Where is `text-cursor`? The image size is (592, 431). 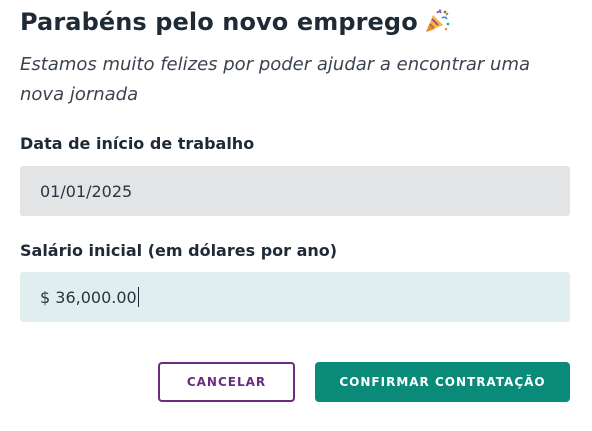
text-cursor is located at coordinates (138, 297).